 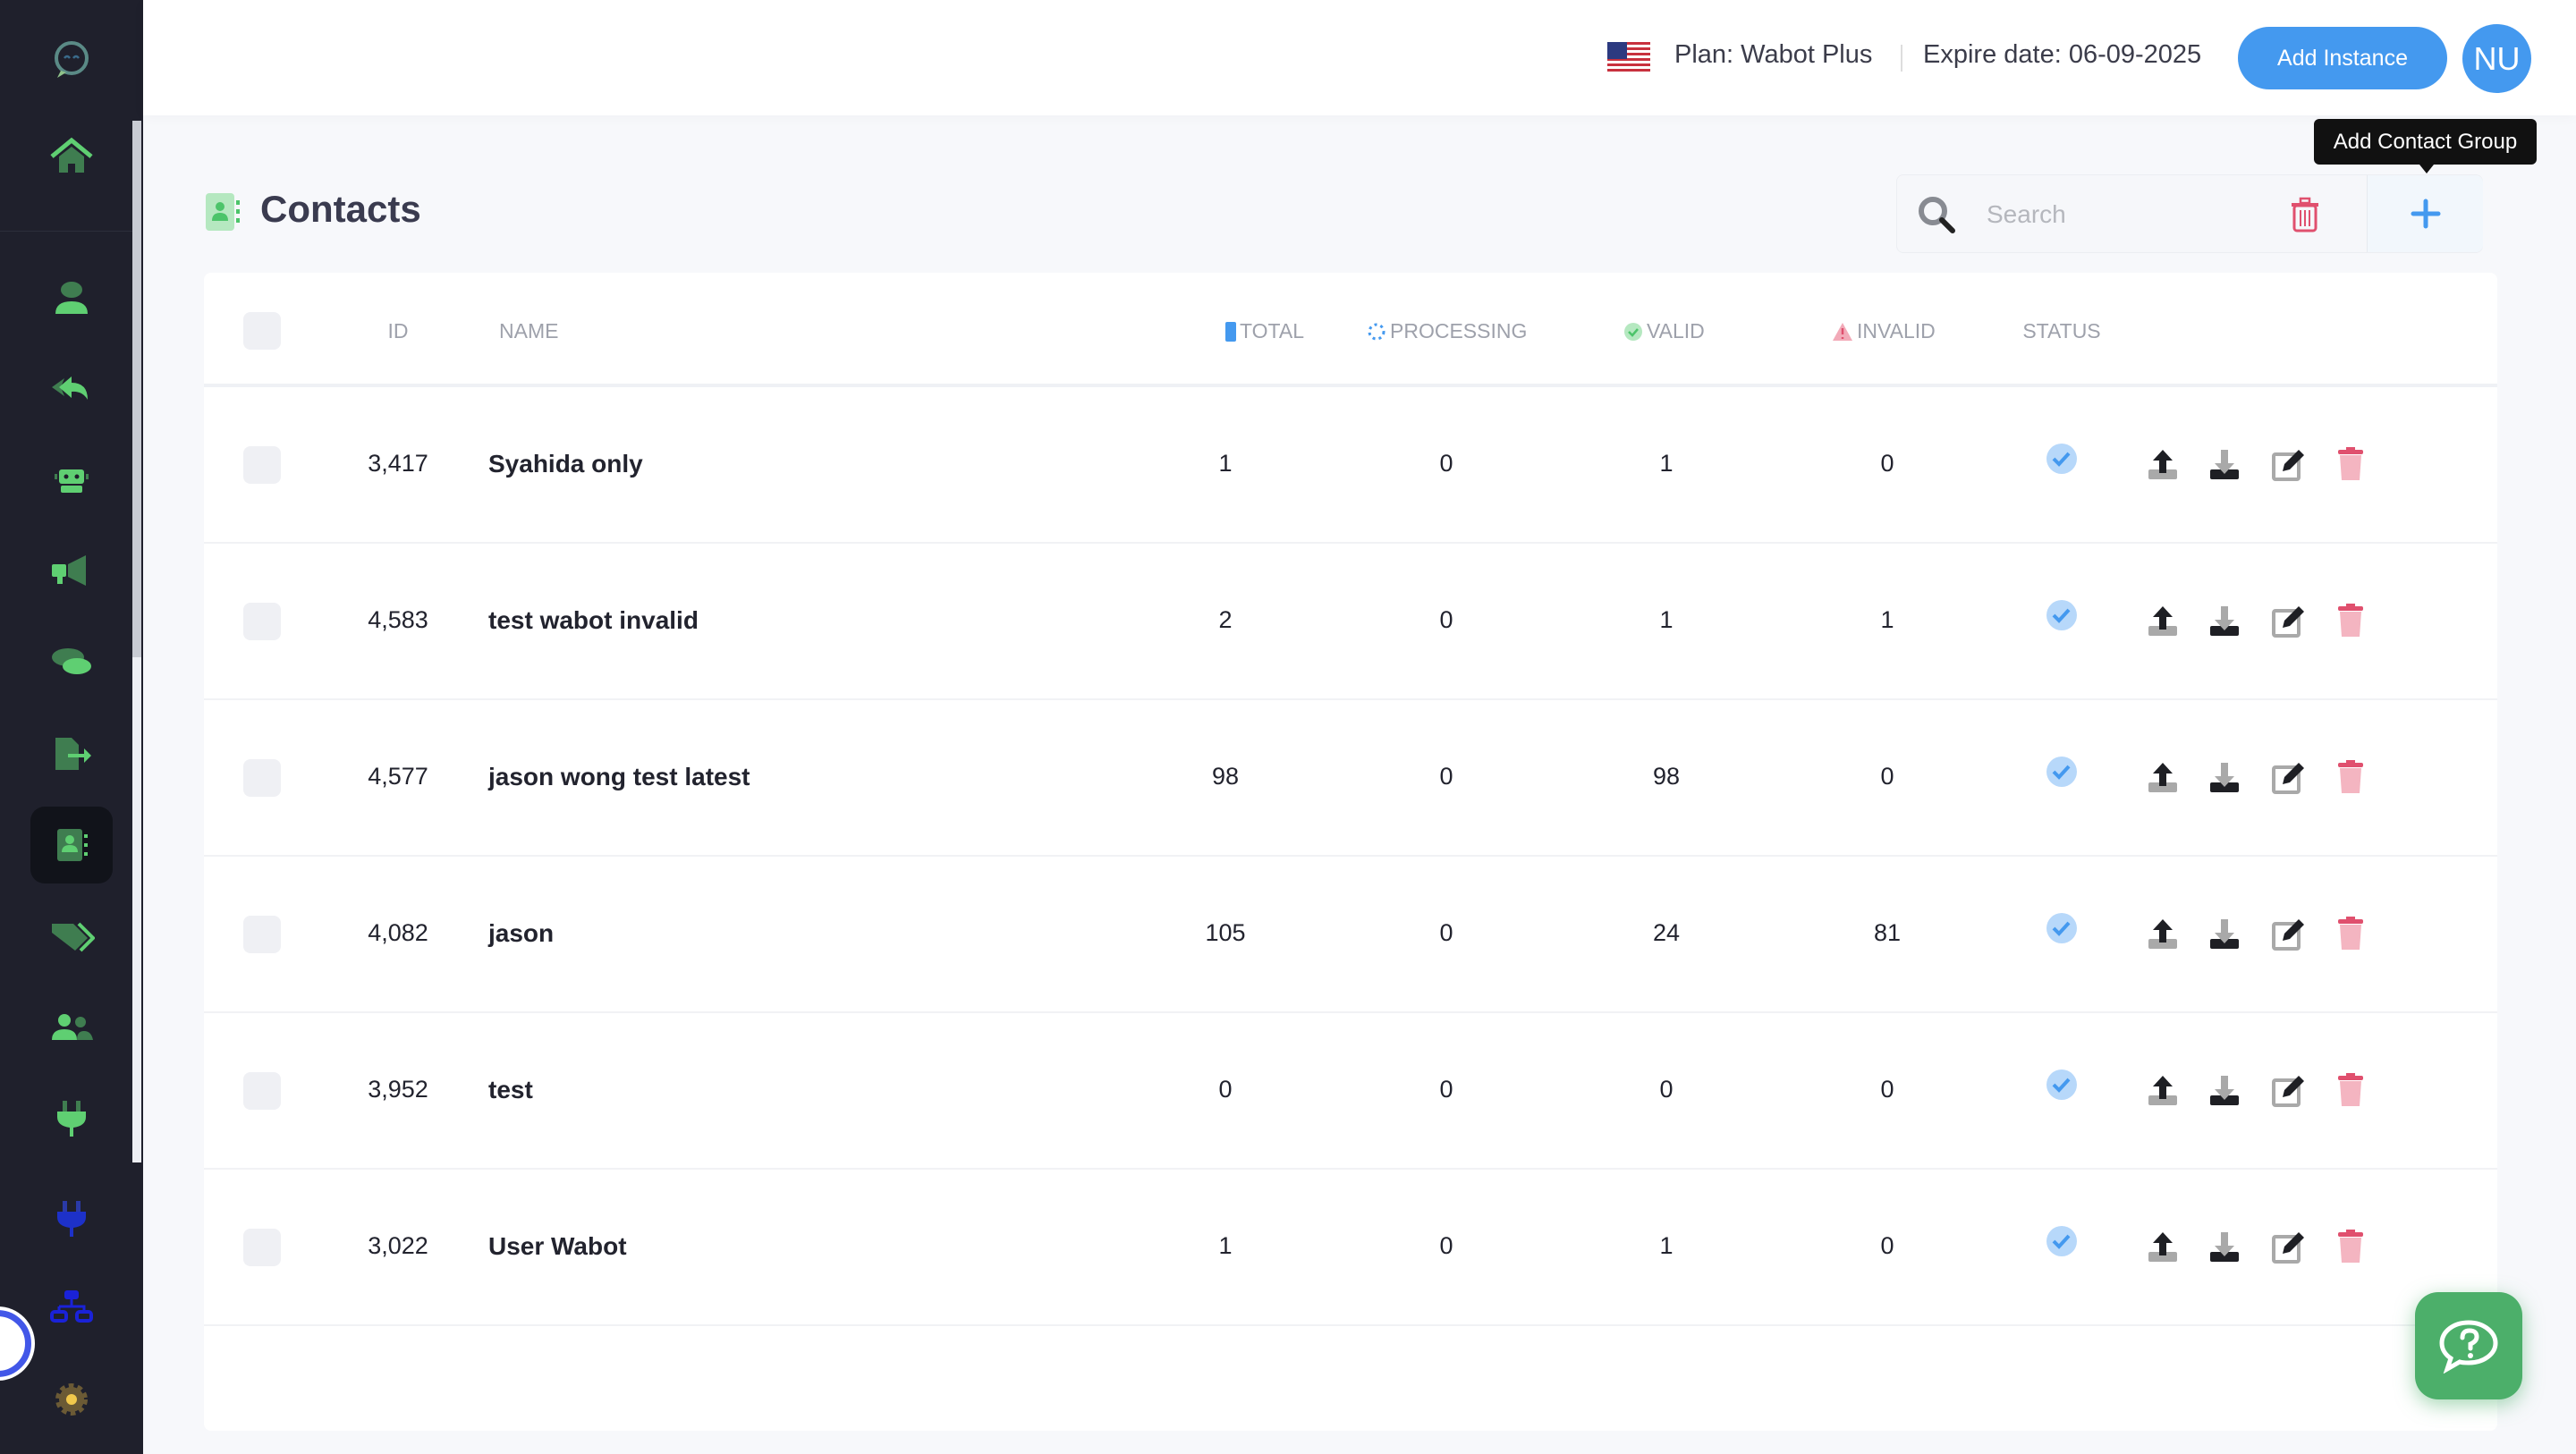 I want to click on table-row: 3,417 1 0 1 0 Syahida only, so click(x=1350, y=466).